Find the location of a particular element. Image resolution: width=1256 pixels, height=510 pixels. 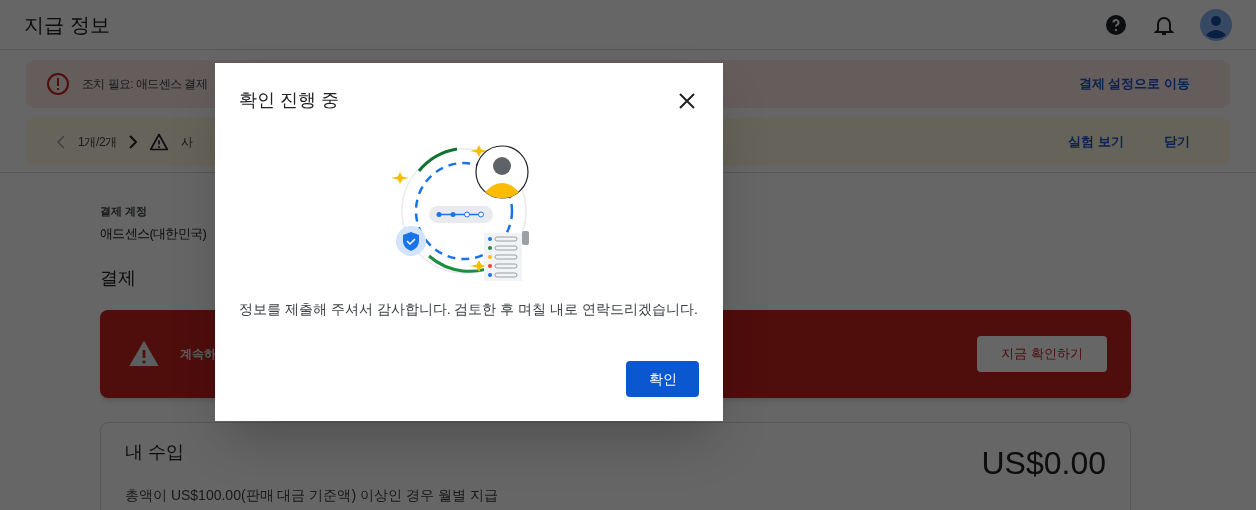

account-label: 결제 계정 is located at coordinates (124, 211).